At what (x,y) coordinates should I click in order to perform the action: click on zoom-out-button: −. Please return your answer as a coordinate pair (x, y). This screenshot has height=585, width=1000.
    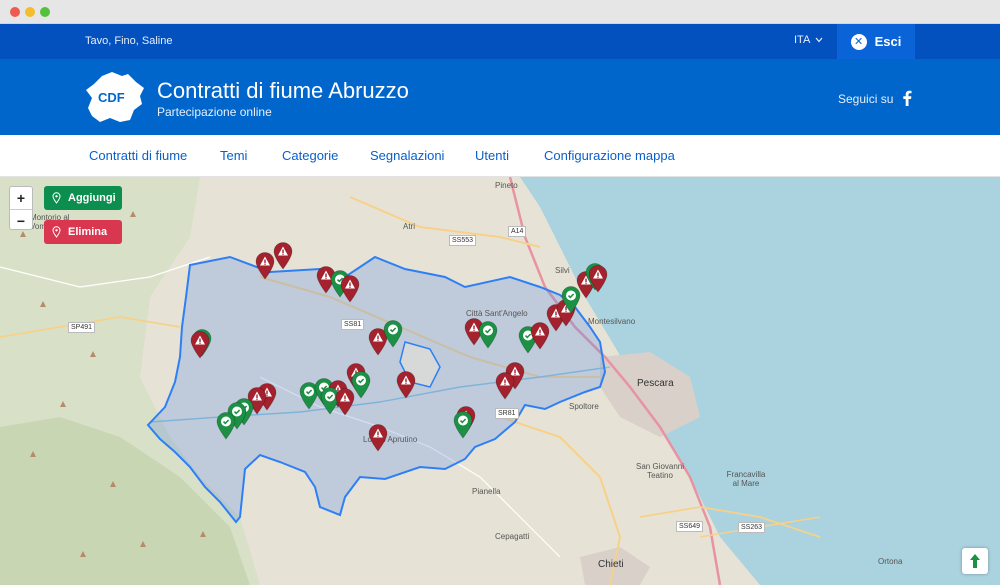
    Looking at the image, I should click on (21, 220).